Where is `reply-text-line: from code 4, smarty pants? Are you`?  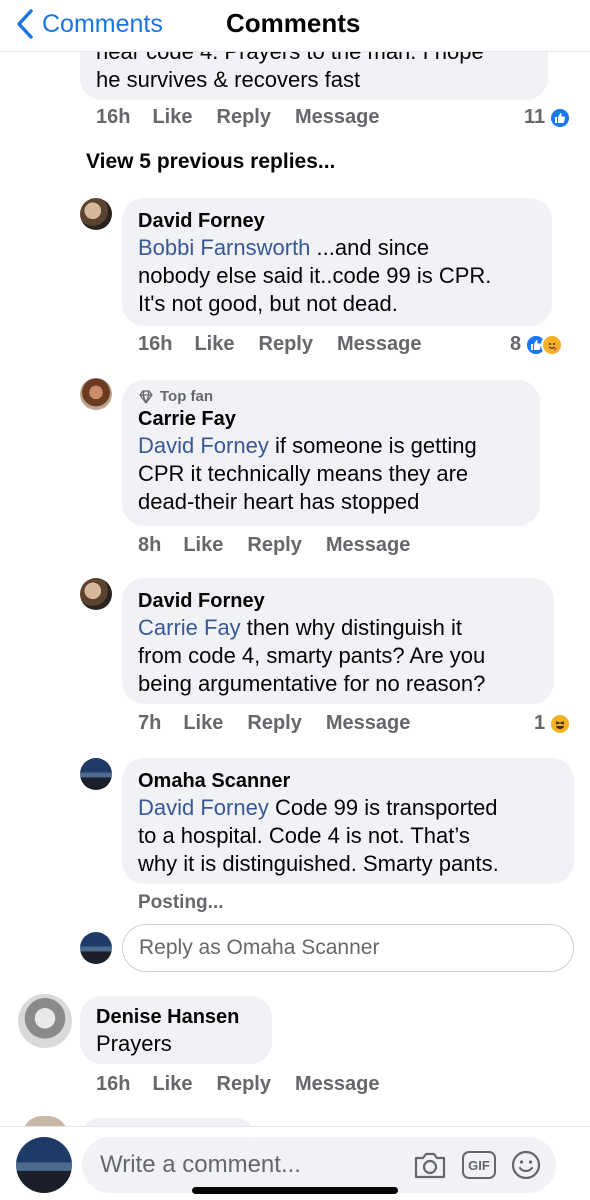 reply-text-line: from code 4, smarty pants? Are you is located at coordinates (312, 655).